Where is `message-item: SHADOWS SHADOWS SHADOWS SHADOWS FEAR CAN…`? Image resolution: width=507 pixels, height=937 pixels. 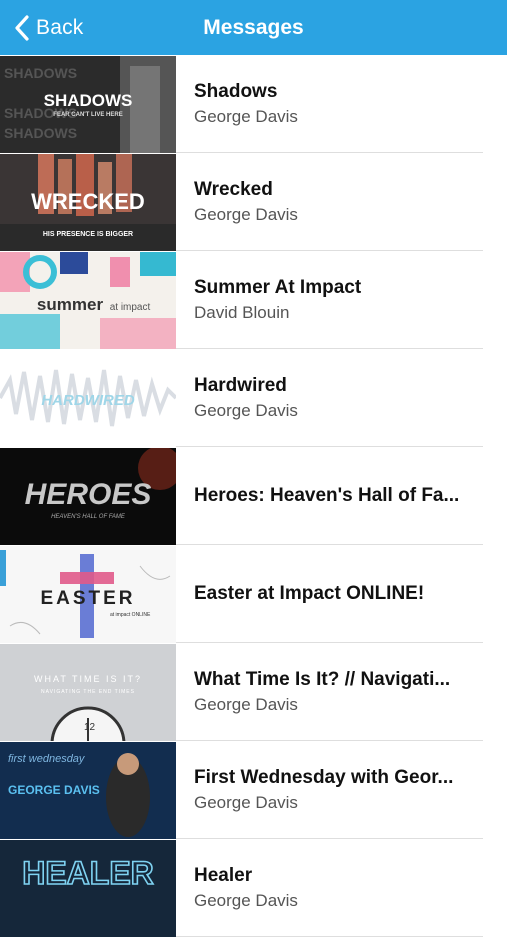
message-item: SHADOWS SHADOWS SHADOWS SHADOWS FEAR CAN… is located at coordinates (253, 104).